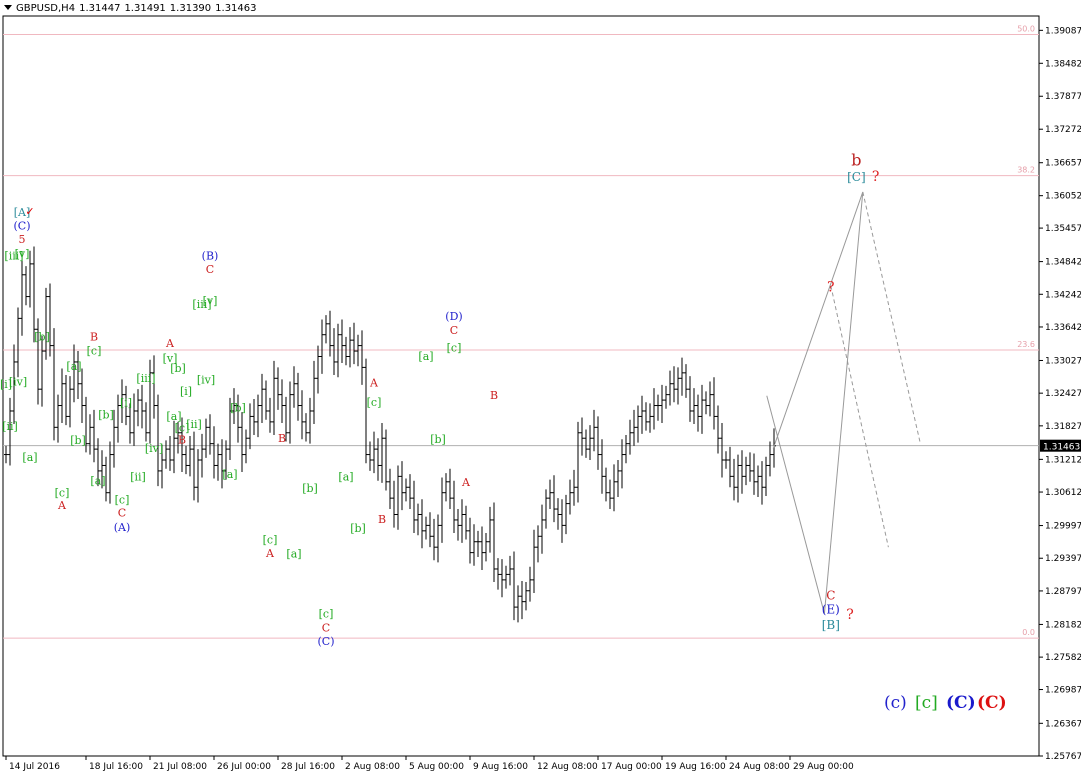 The image size is (1081, 781). I want to click on y-tick-label: 1.32427, so click(1063, 394).